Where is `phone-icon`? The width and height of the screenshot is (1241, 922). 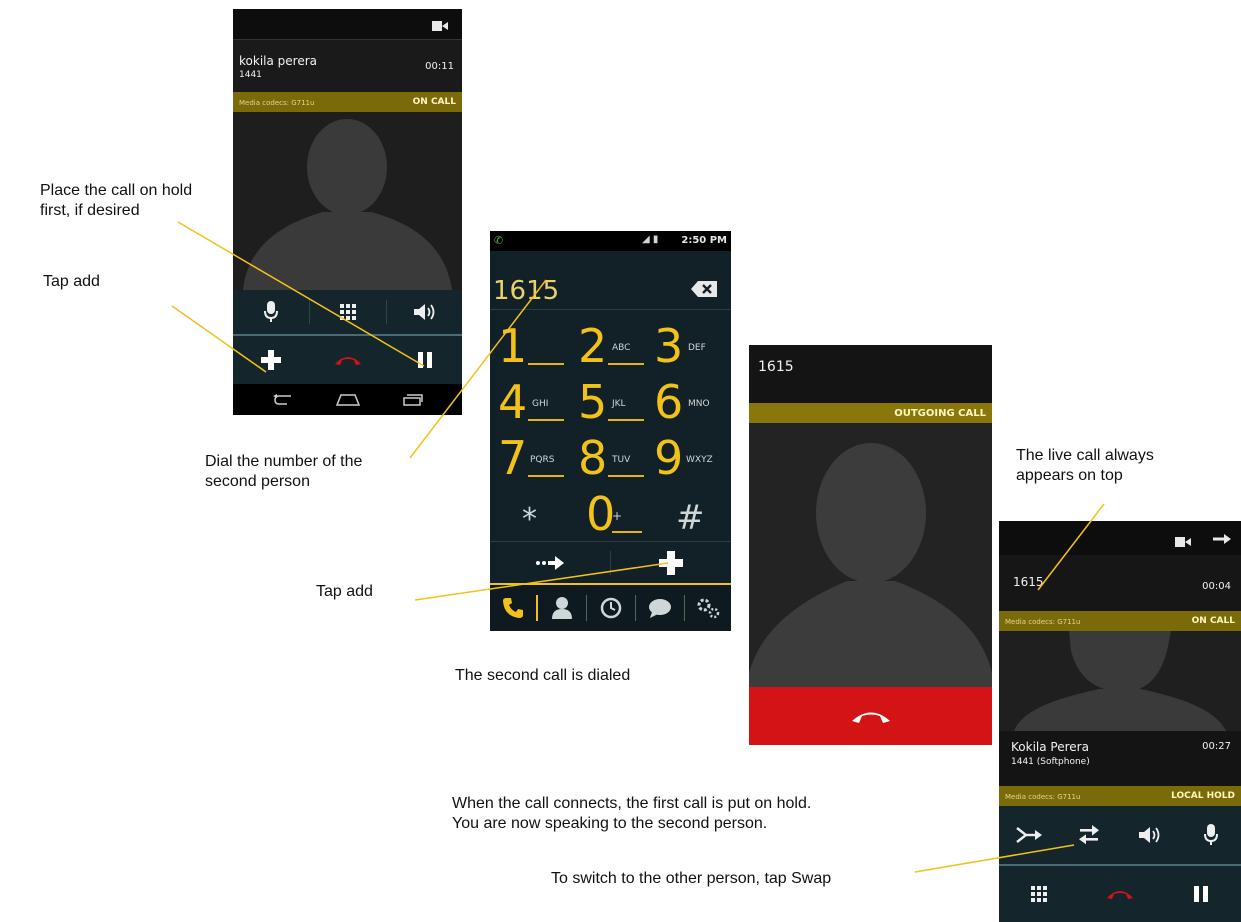
phone-icon is located at coordinates (513, 608).